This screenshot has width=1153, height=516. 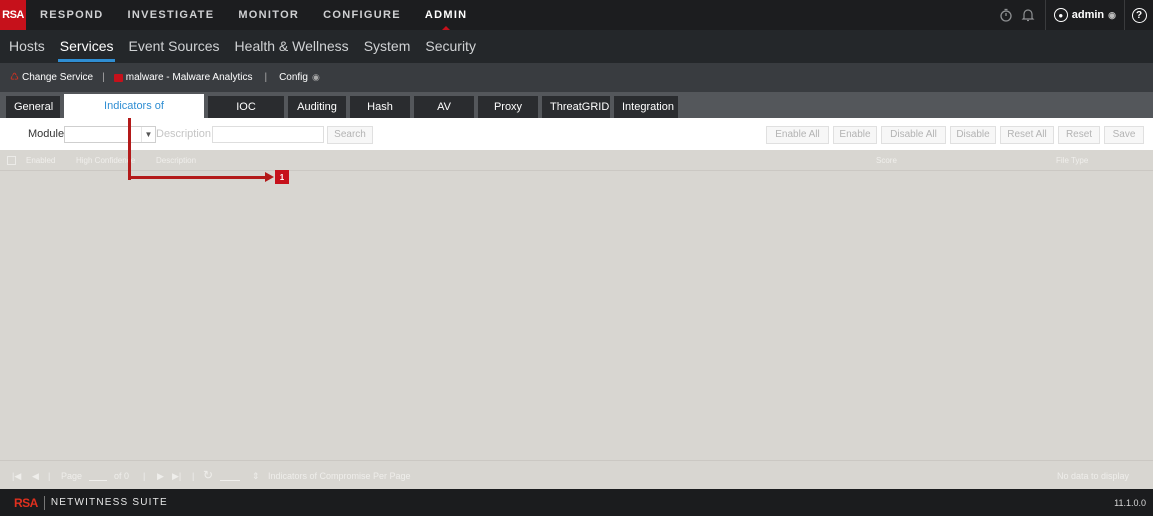 What do you see at coordinates (105, 160) in the screenshot?
I see `col-high-confidence: High Confidence` at bounding box center [105, 160].